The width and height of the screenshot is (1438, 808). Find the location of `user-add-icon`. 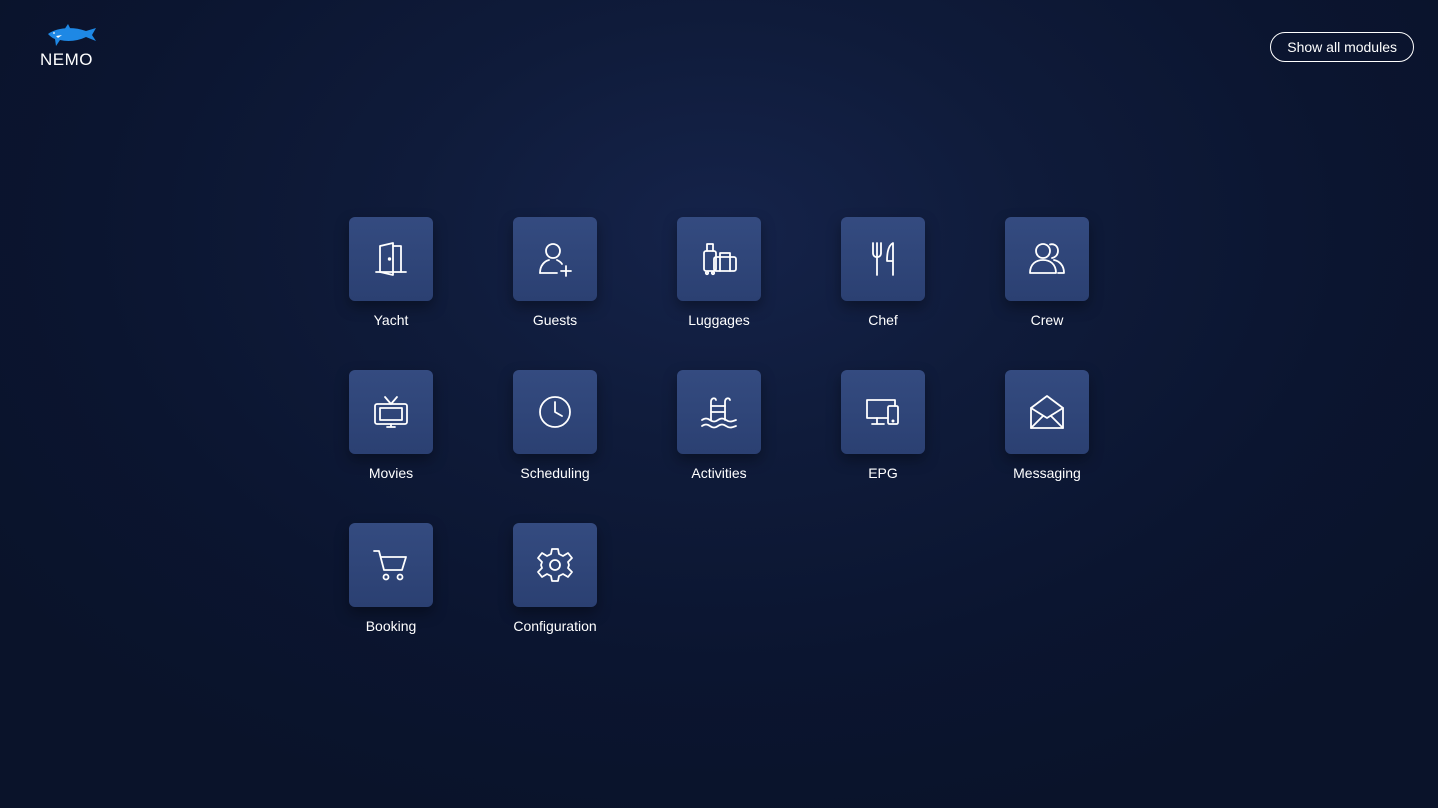

user-add-icon is located at coordinates (555, 260).